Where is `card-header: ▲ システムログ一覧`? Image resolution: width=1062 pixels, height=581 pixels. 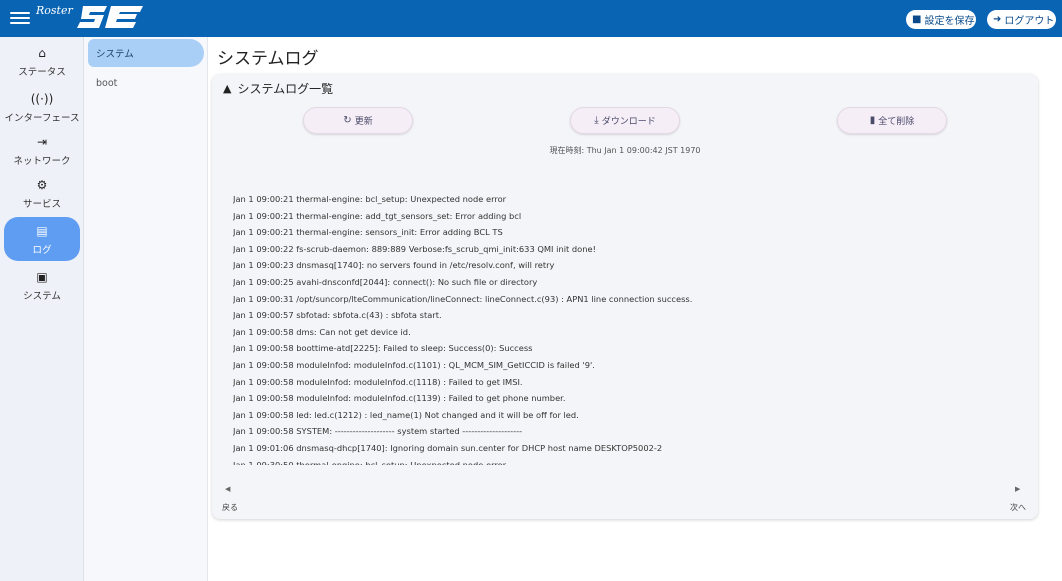
card-header: ▲ システムログ一覧 is located at coordinates (278, 88).